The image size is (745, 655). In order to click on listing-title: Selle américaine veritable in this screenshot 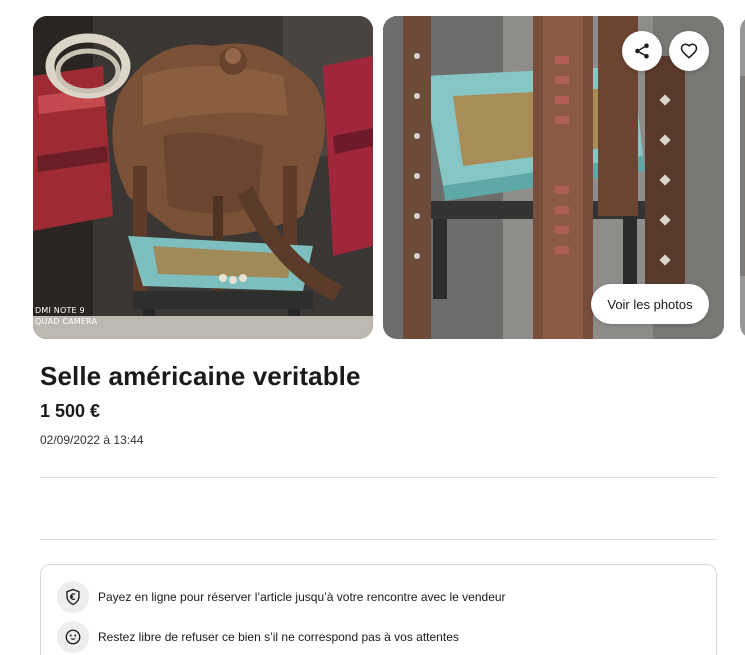, I will do `click(200, 376)`.